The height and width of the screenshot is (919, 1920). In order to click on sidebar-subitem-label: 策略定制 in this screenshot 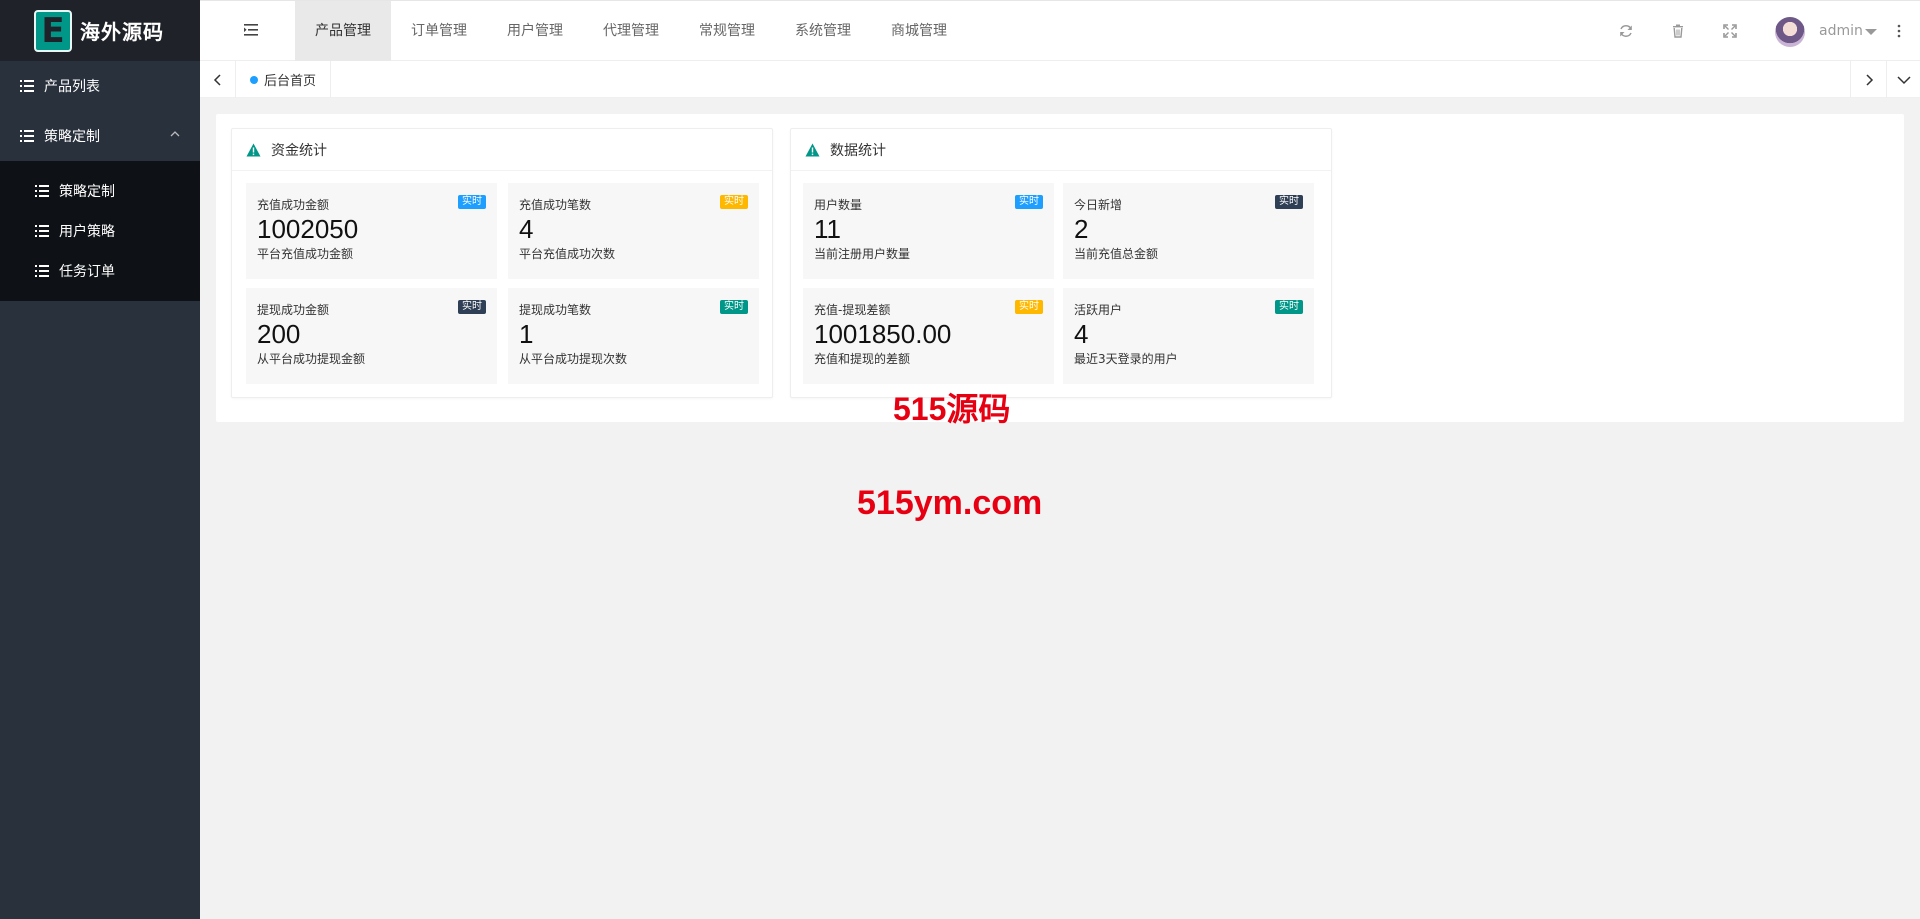, I will do `click(87, 192)`.